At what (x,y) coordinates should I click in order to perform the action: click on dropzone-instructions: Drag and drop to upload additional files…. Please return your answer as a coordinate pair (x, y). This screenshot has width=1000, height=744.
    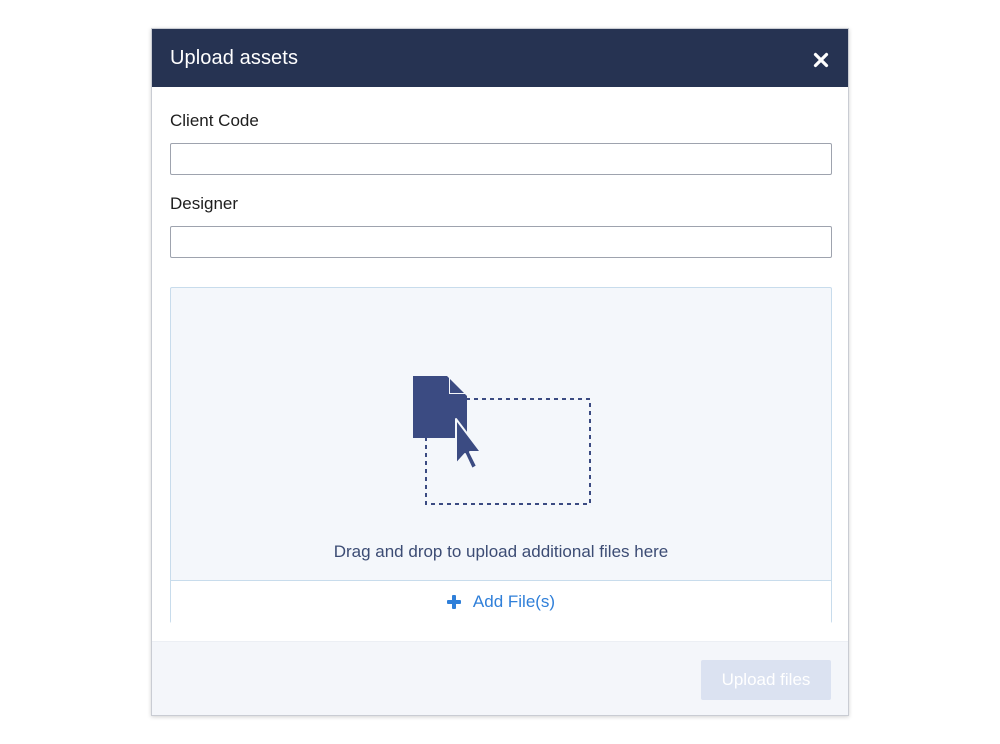
    Looking at the image, I should click on (501, 551).